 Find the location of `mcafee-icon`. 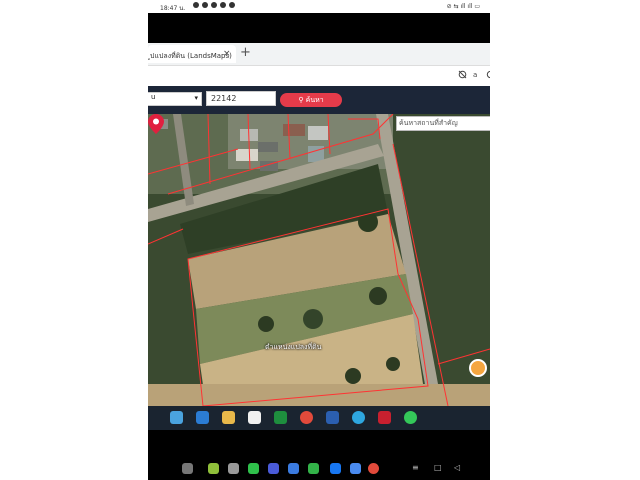

mcafee-icon is located at coordinates (384, 417).